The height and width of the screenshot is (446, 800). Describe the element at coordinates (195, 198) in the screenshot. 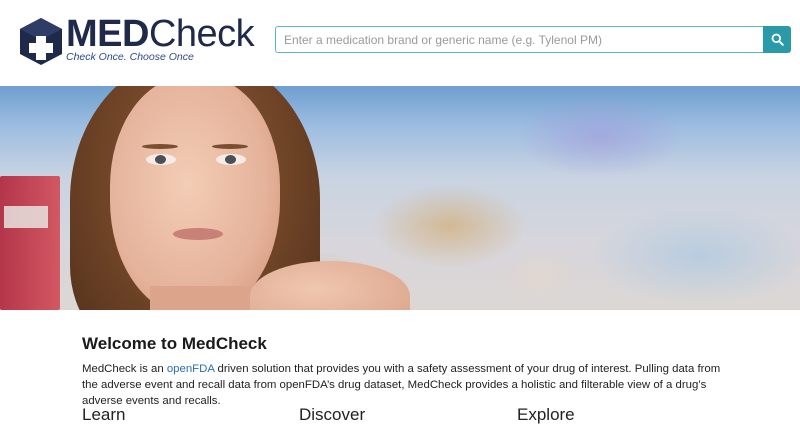

I see `hero-face` at that location.